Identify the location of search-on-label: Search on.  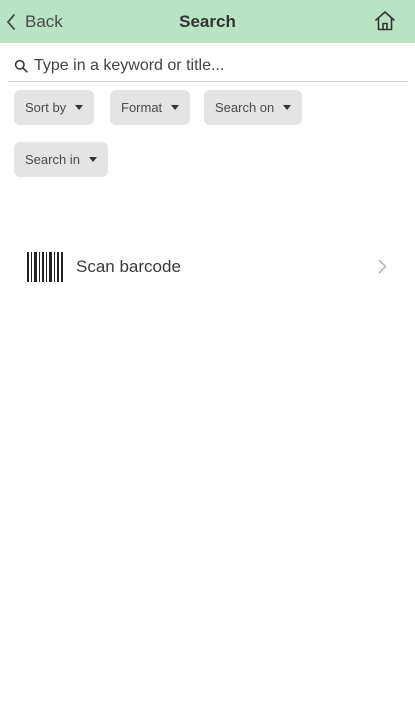
(245, 107).